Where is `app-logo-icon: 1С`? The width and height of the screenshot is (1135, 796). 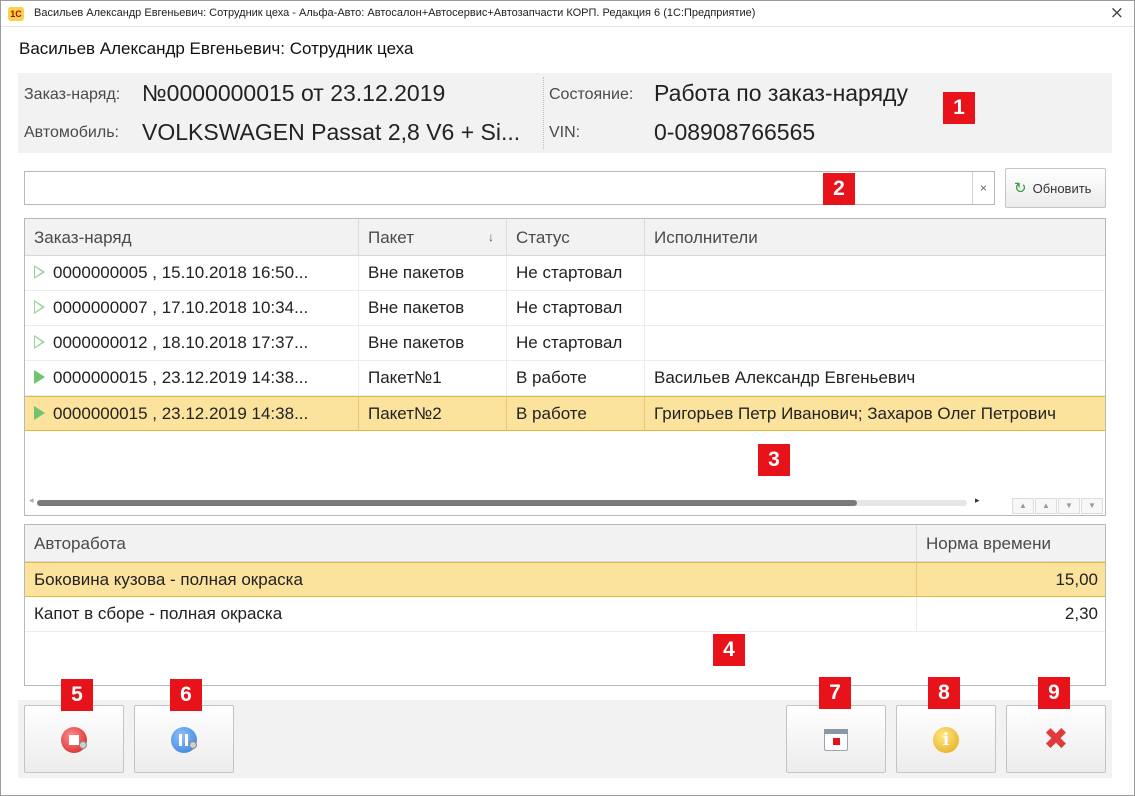
app-logo-icon: 1С is located at coordinates (16, 14).